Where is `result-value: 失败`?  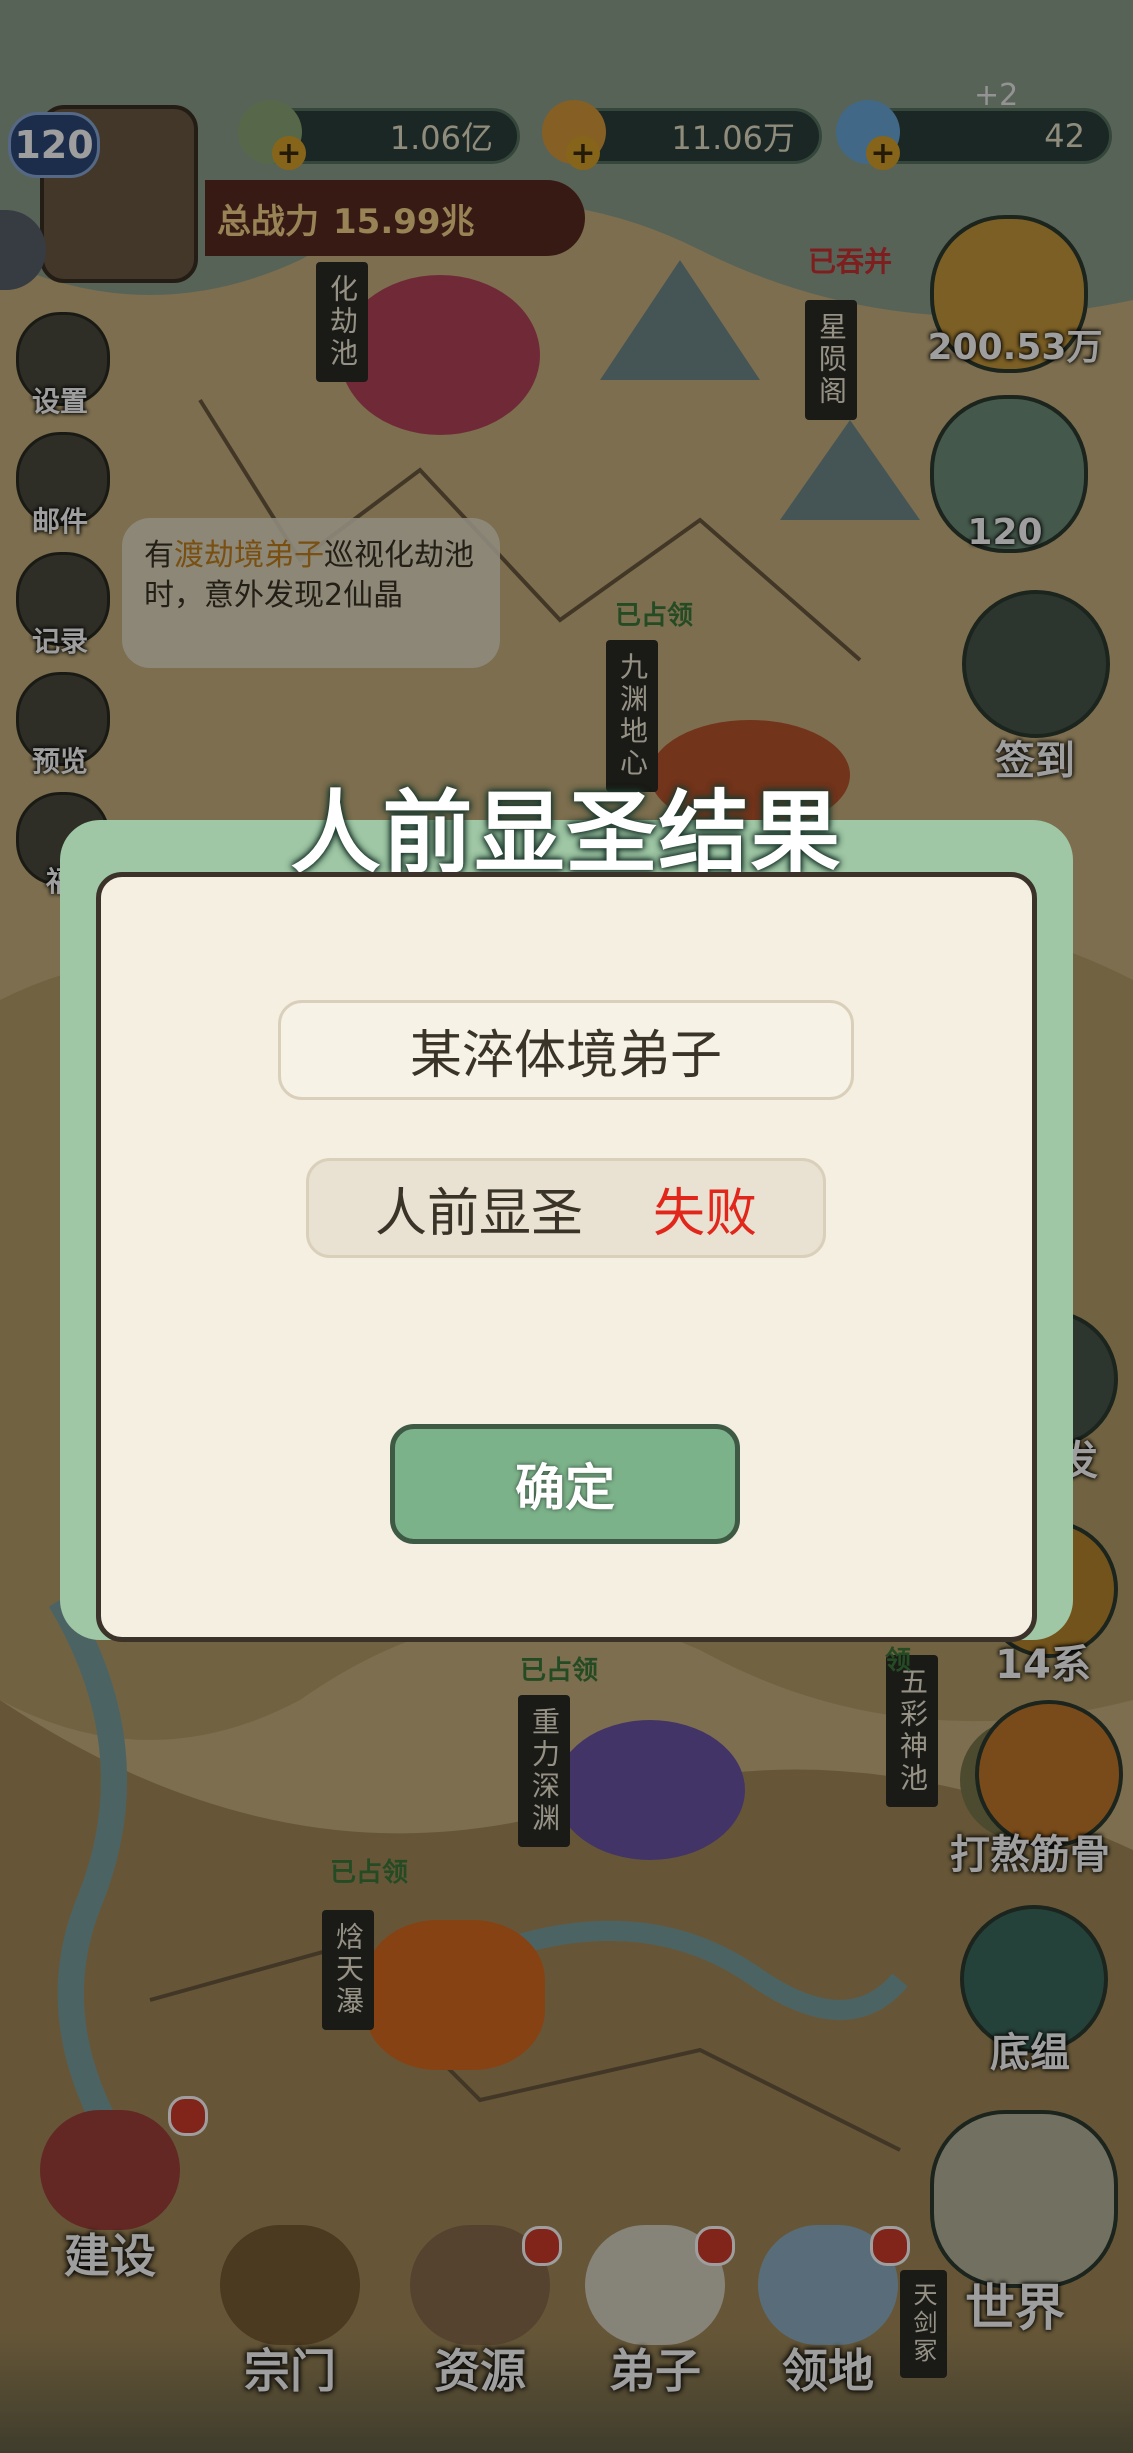 result-value: 失败 is located at coordinates (705, 1213).